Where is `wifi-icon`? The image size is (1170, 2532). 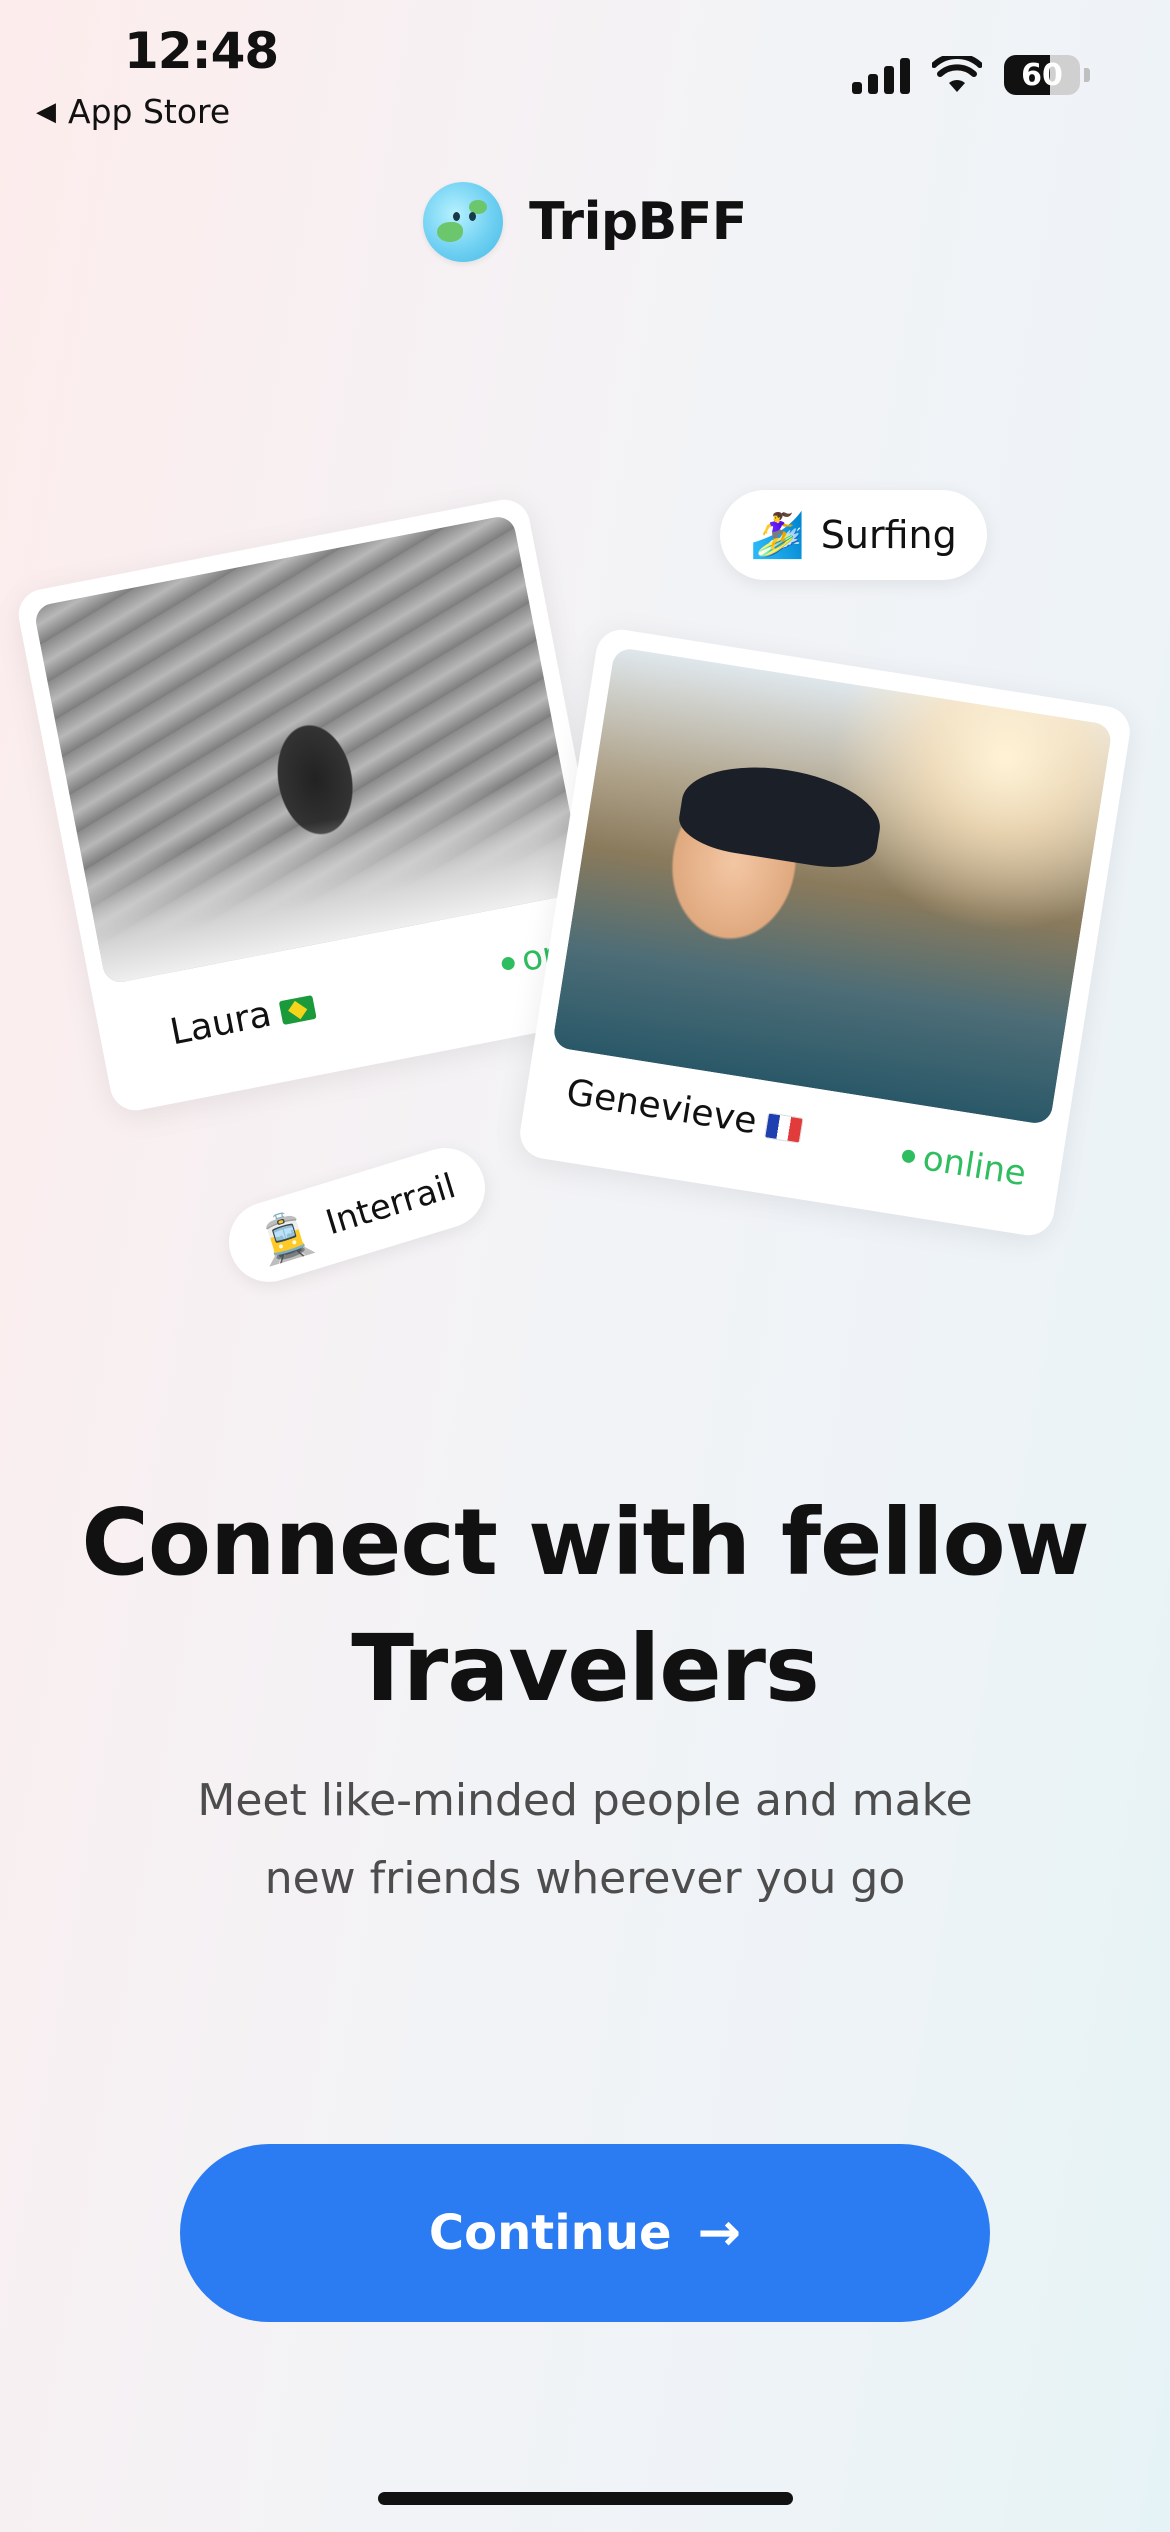 wifi-icon is located at coordinates (957, 74).